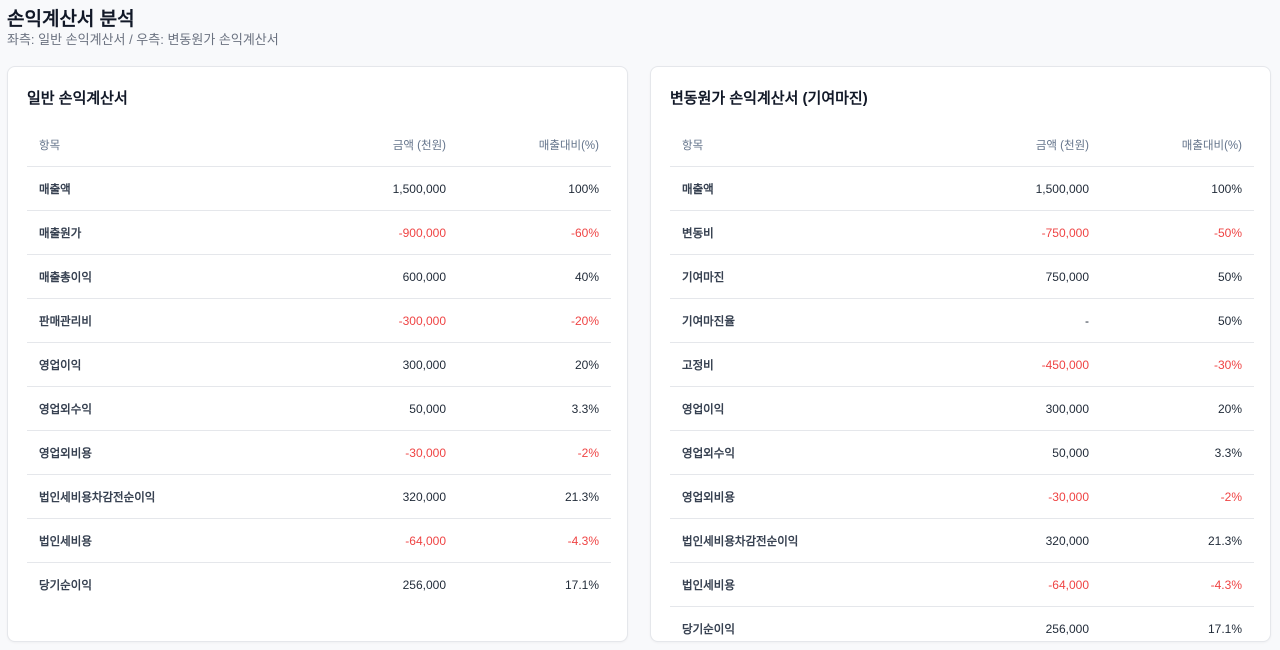 The width and height of the screenshot is (1280, 650). What do you see at coordinates (77, 97) in the screenshot?
I see `card-title: 일반 손익계산서` at bounding box center [77, 97].